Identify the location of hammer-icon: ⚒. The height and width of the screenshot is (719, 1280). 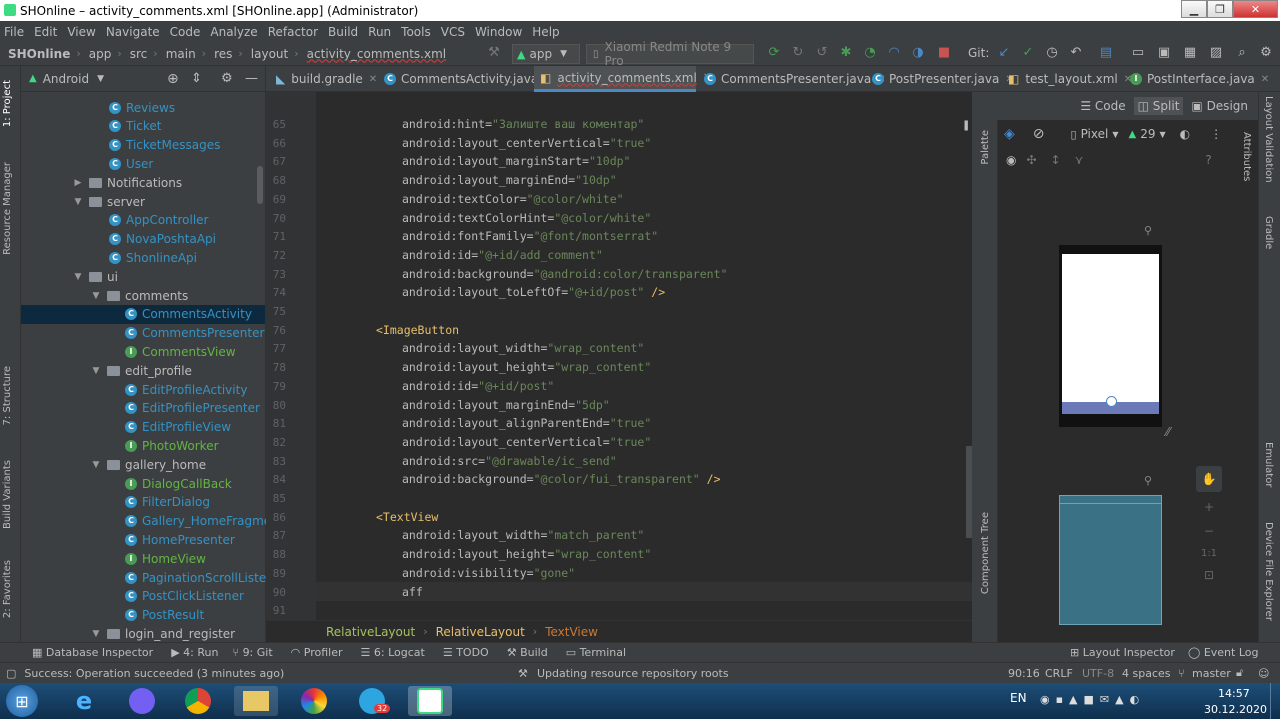
(494, 53).